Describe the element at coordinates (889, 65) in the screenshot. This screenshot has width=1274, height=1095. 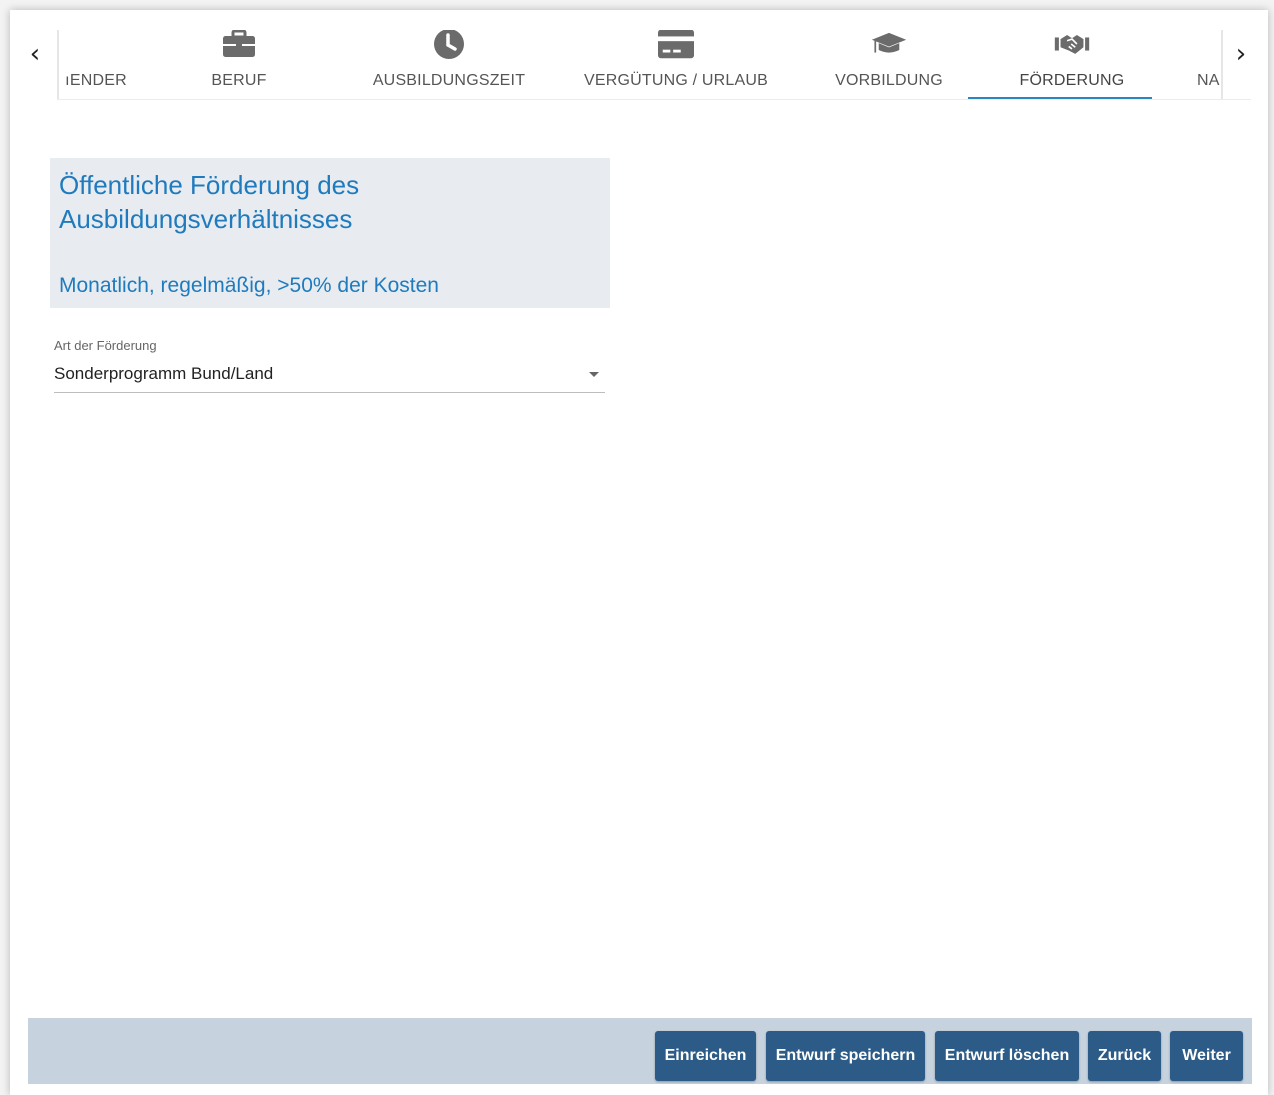
I see `tab-vorbildung: VORBILDUNG` at that location.